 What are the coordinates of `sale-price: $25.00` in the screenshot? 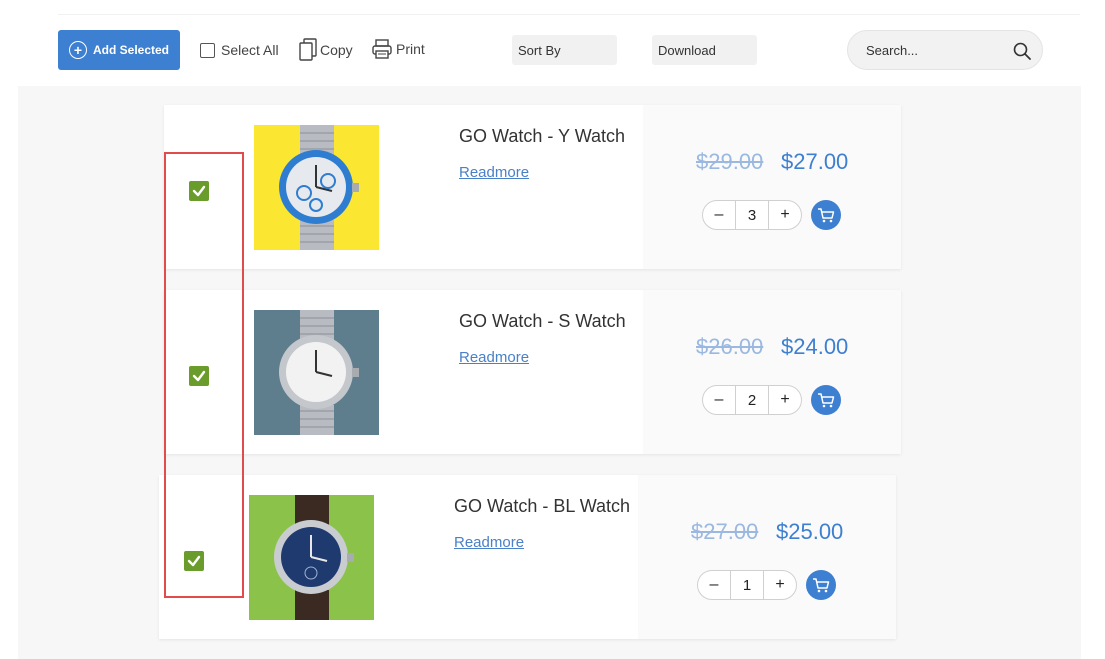 It's located at (810, 531).